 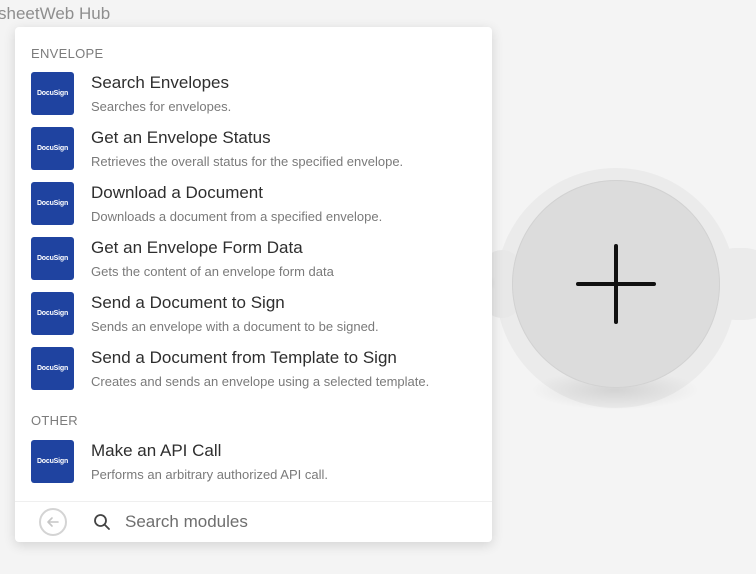 I want to click on search-icon, so click(x=102, y=522).